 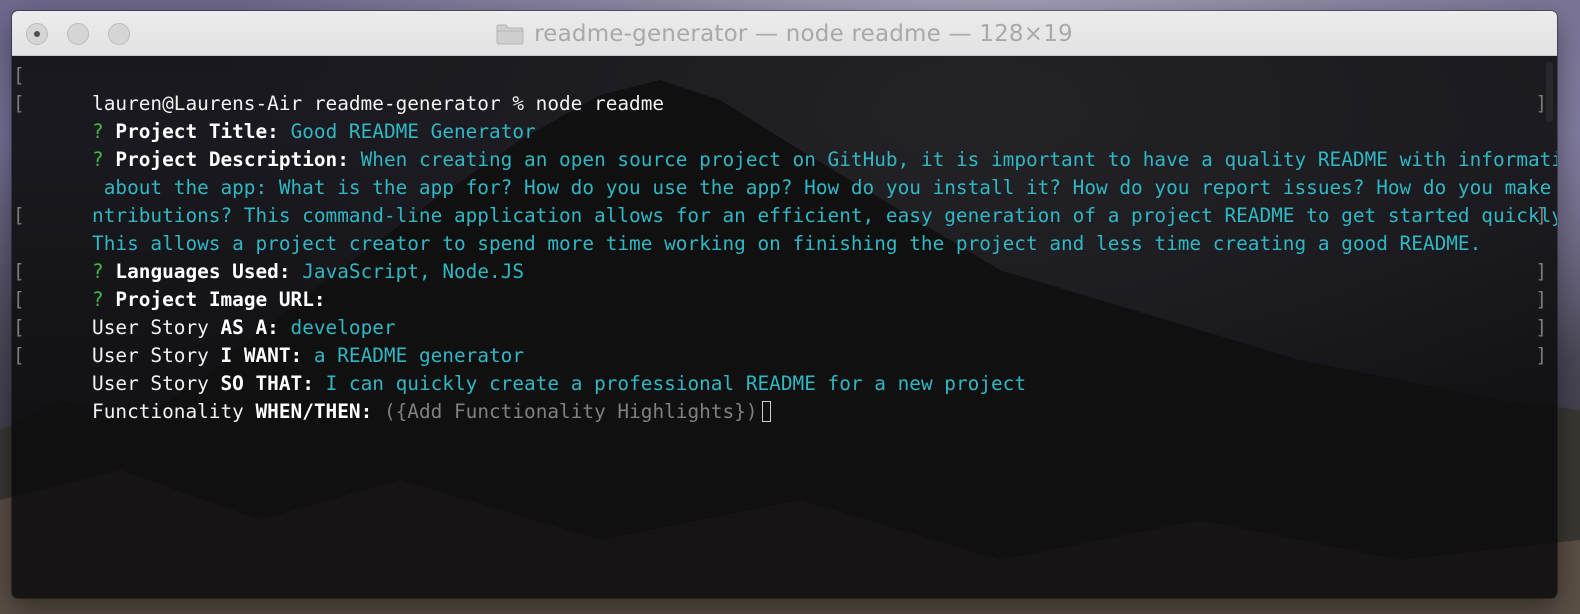 I want to click on user-story-want-line: [User Story I WANT: a README generator ], so click(x=784, y=340).